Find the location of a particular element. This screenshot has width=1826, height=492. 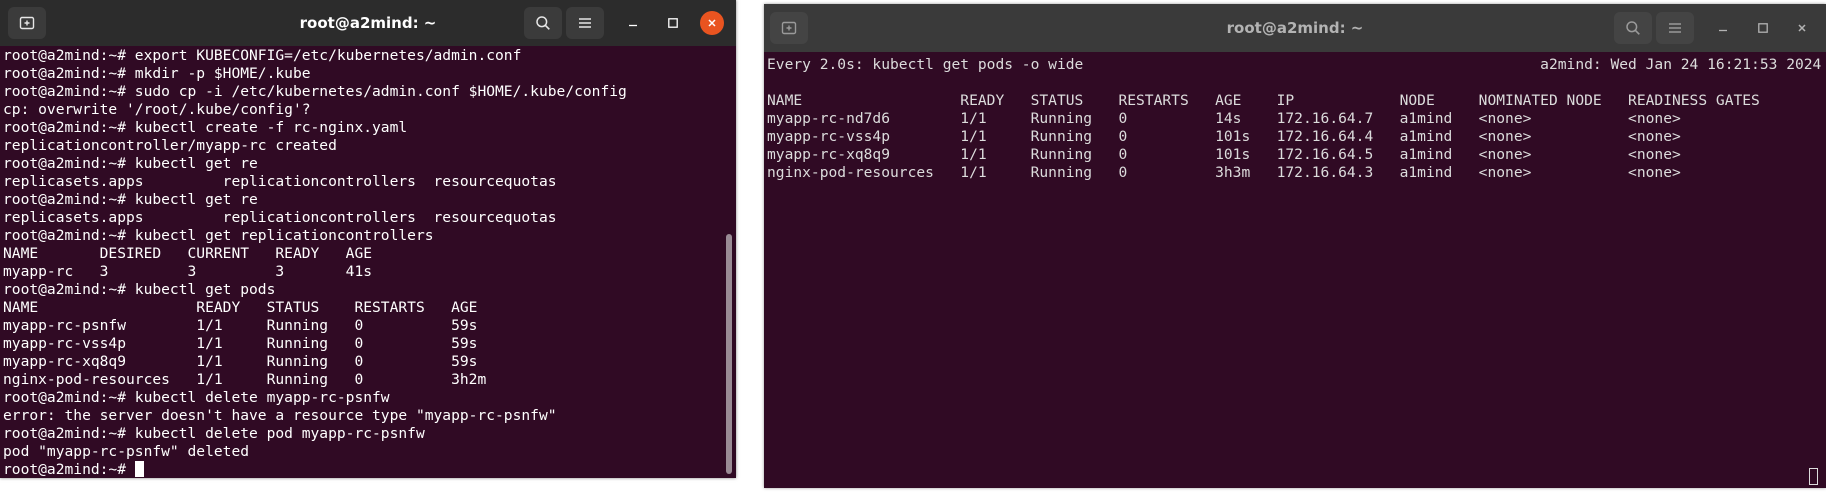

terminal-line: replicationcontroller/myapp-rc created is located at coordinates (170, 145).